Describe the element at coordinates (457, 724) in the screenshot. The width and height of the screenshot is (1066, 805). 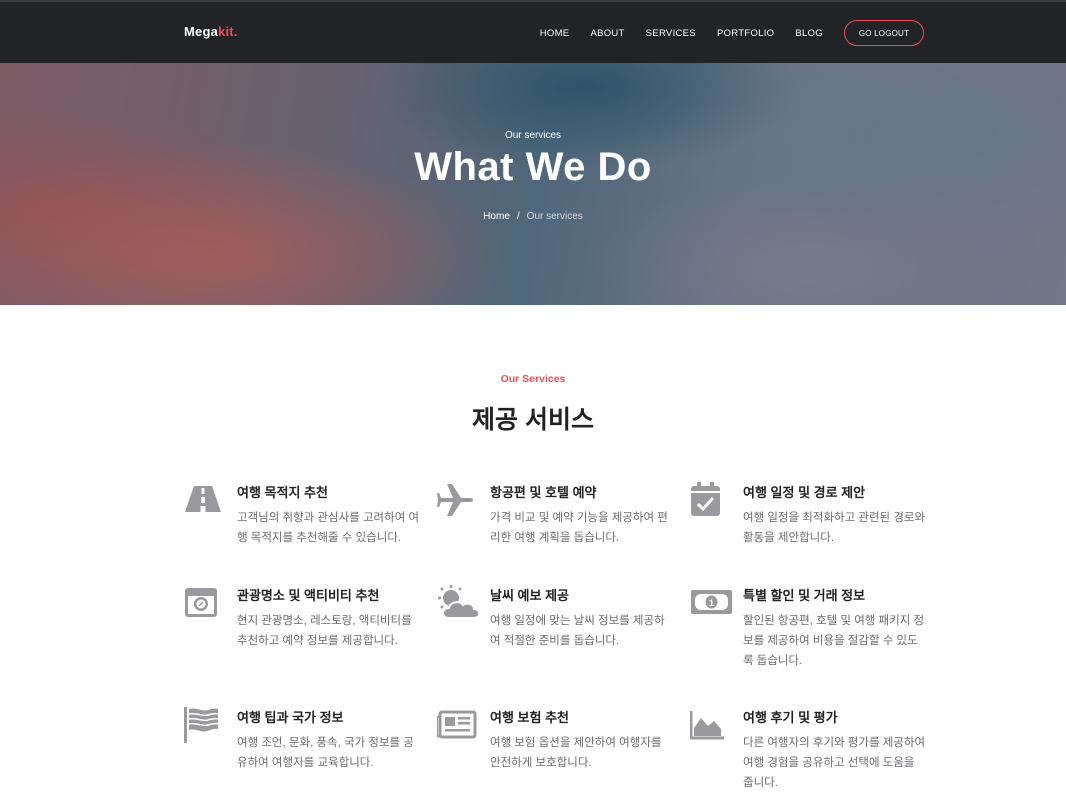
I see `newspaper-icon` at that location.